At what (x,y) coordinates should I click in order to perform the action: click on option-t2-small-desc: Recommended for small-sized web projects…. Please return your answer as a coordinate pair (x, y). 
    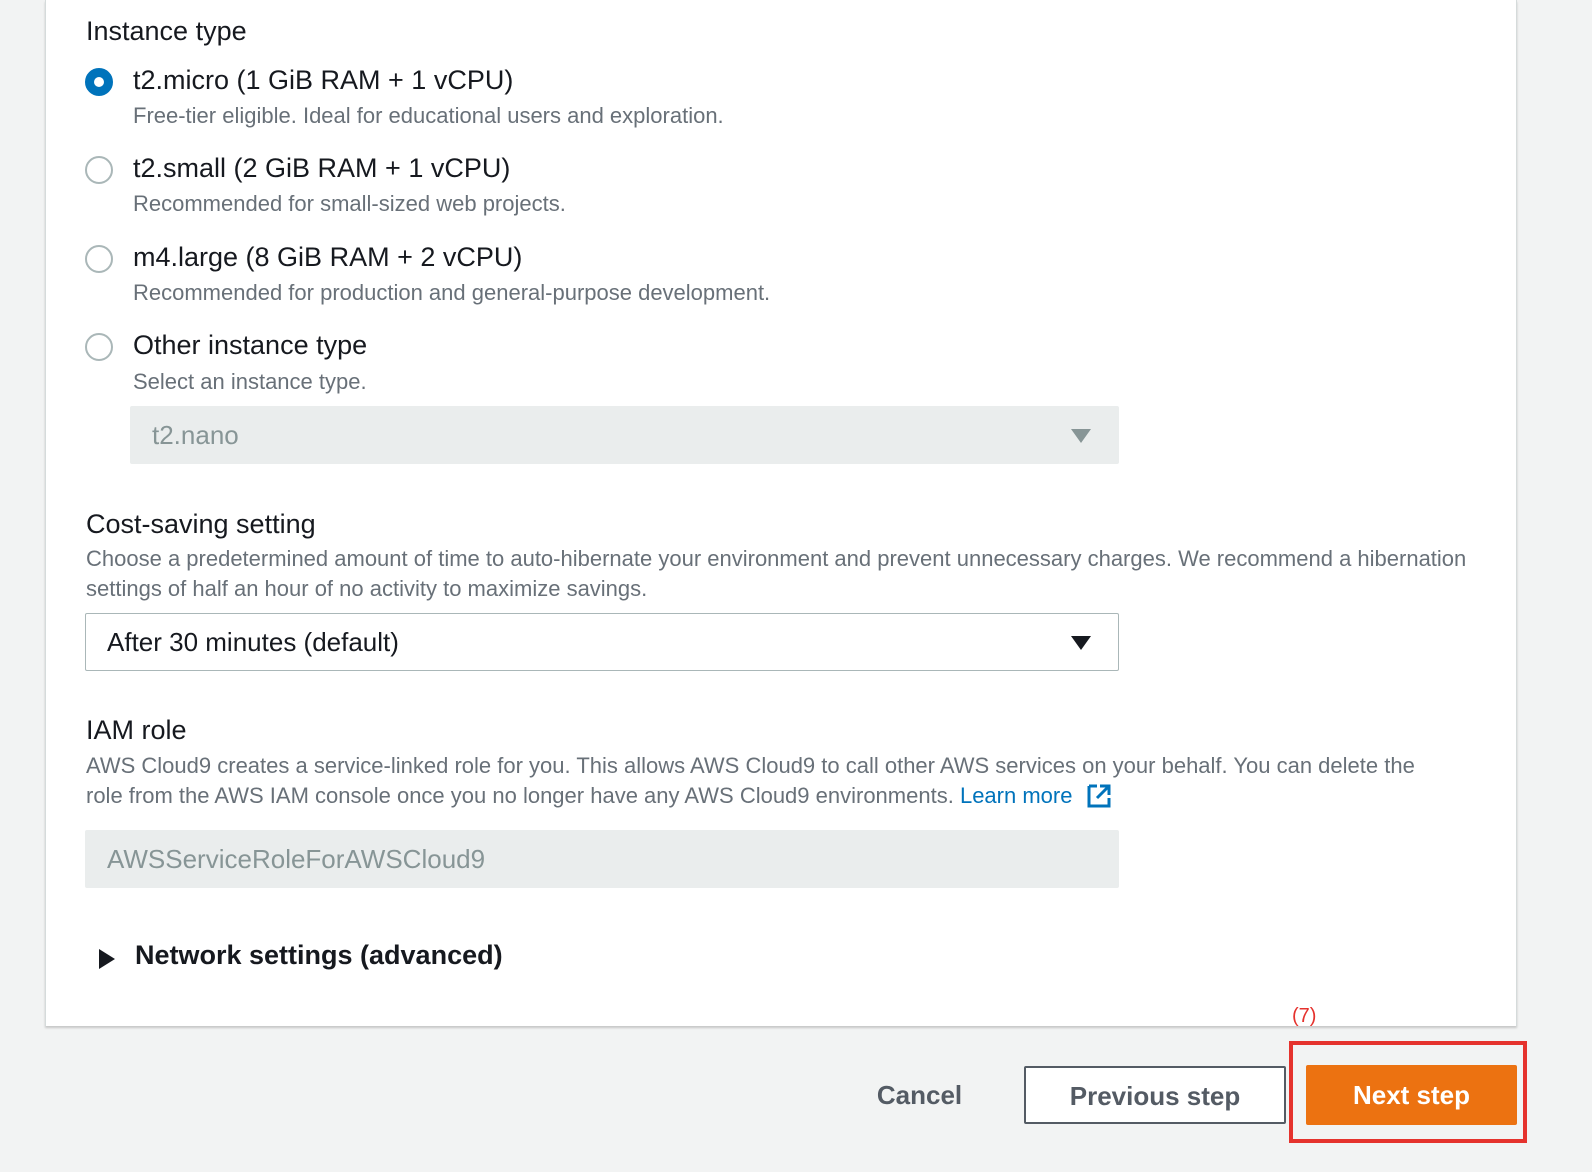
    Looking at the image, I should click on (349, 203).